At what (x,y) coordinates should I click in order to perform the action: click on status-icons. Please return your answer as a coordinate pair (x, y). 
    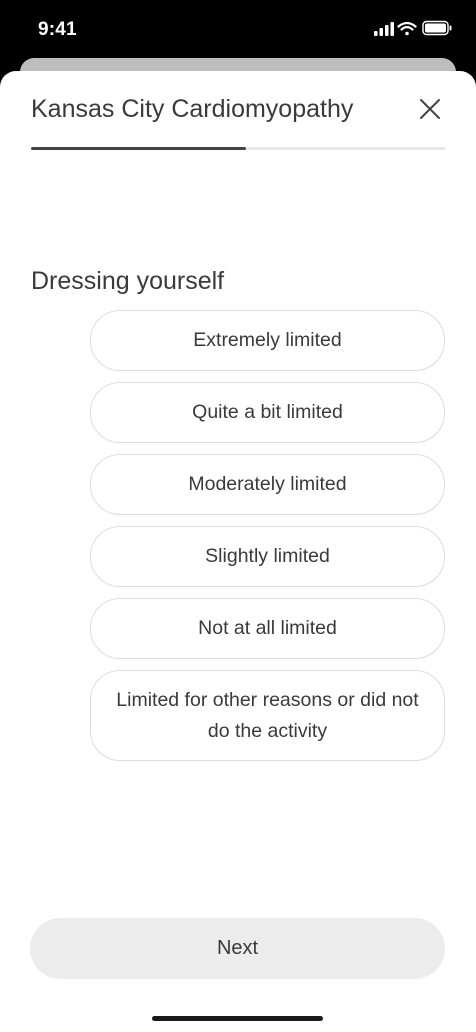
    Looking at the image, I should click on (414, 28).